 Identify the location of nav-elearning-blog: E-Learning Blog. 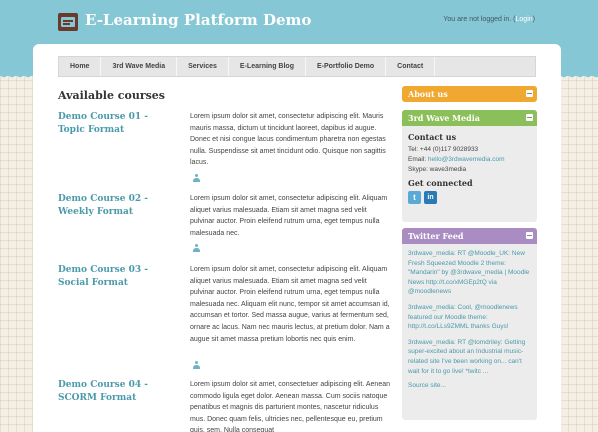
(267, 66).